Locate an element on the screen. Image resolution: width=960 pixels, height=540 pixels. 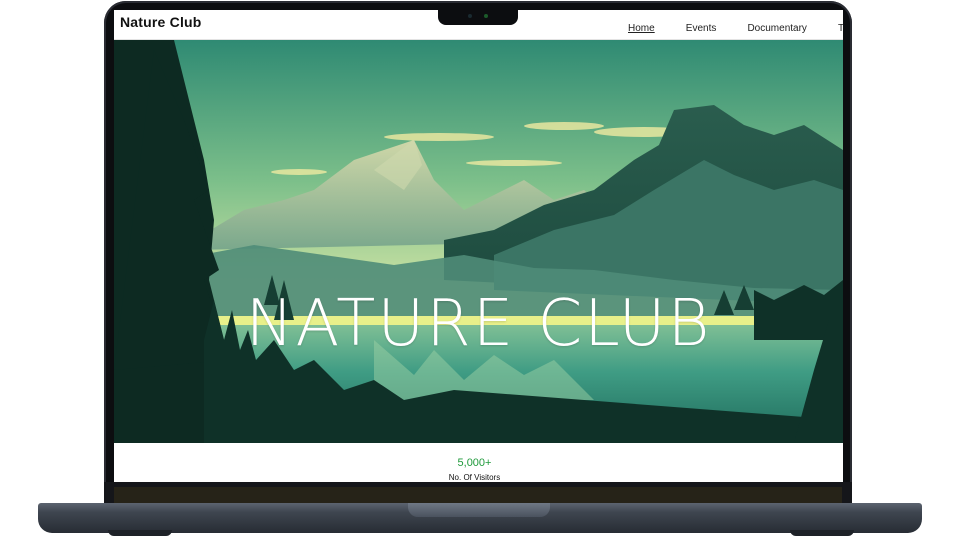
laptop-foot-right is located at coordinates (822, 533).